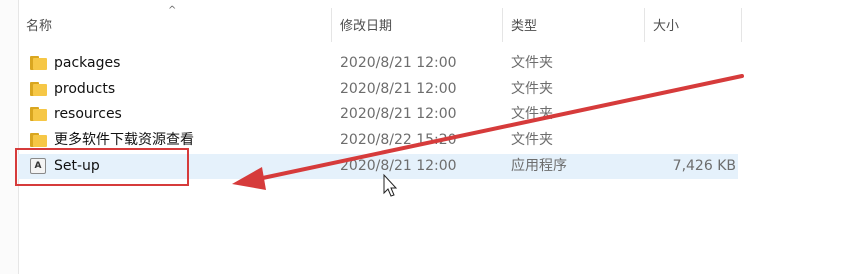 This screenshot has width=854, height=274. I want to click on column-header-name-label: 名称, so click(39, 26).